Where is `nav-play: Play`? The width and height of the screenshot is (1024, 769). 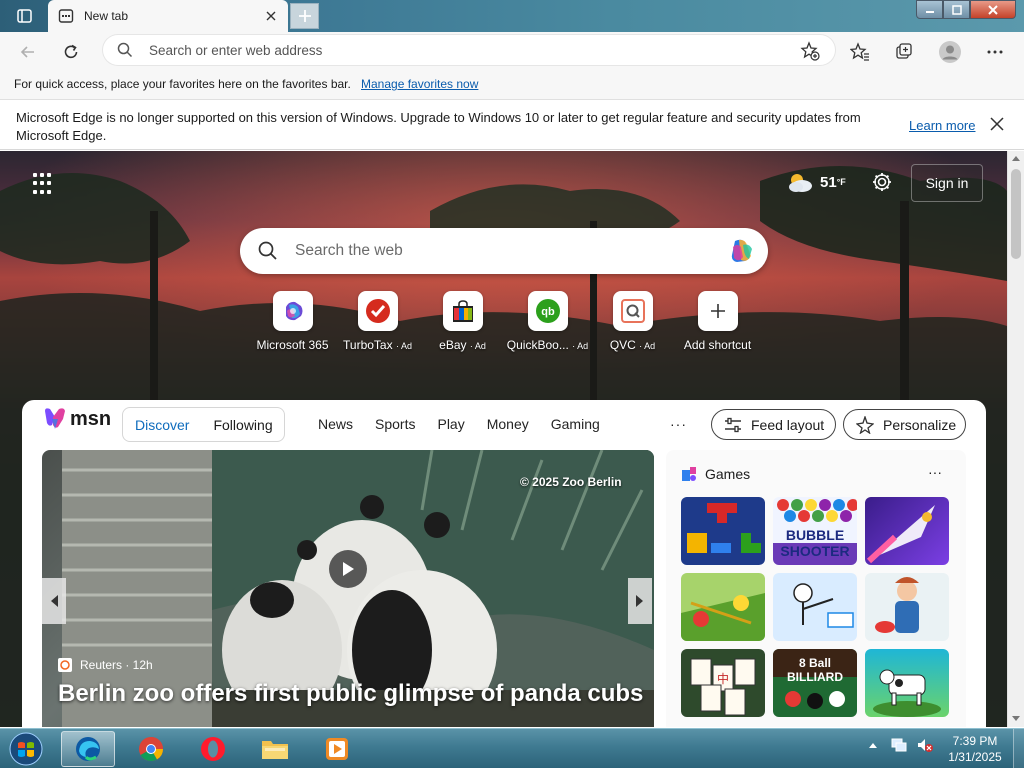 nav-play: Play is located at coordinates (450, 424).